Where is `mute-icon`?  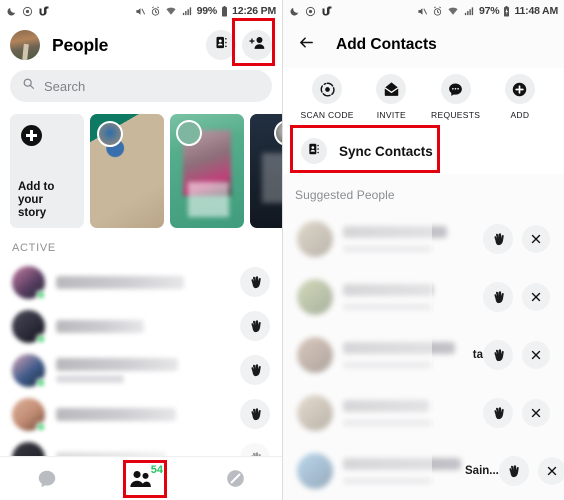
mute-icon is located at coordinates (422, 11).